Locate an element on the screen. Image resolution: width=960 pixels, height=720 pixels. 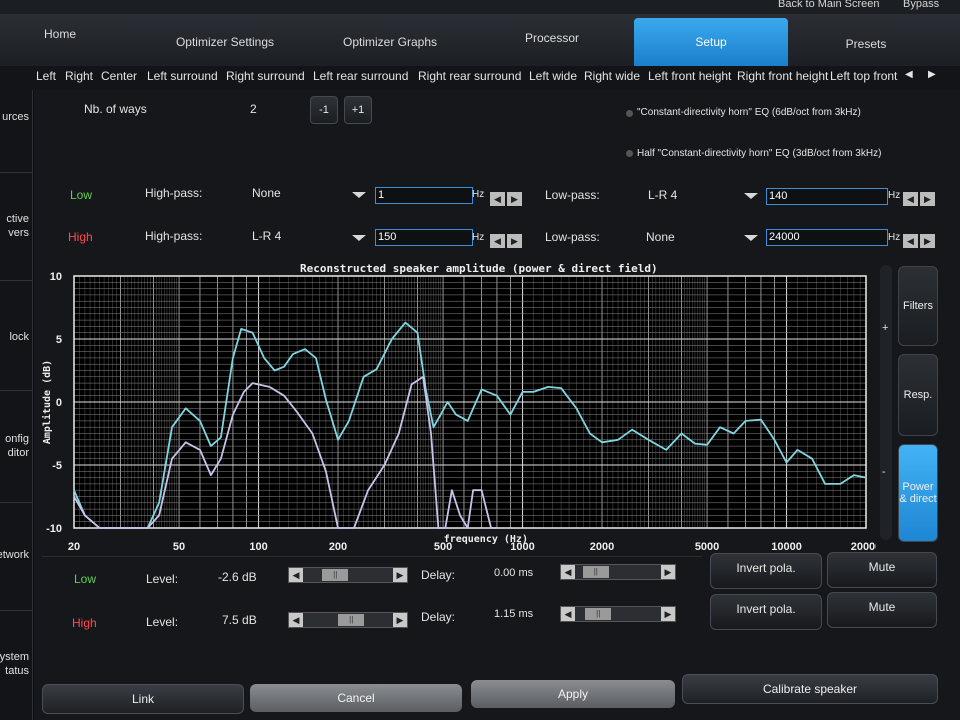
sidebar-item-system-status: ystem tatus is located at coordinates (14, 664).